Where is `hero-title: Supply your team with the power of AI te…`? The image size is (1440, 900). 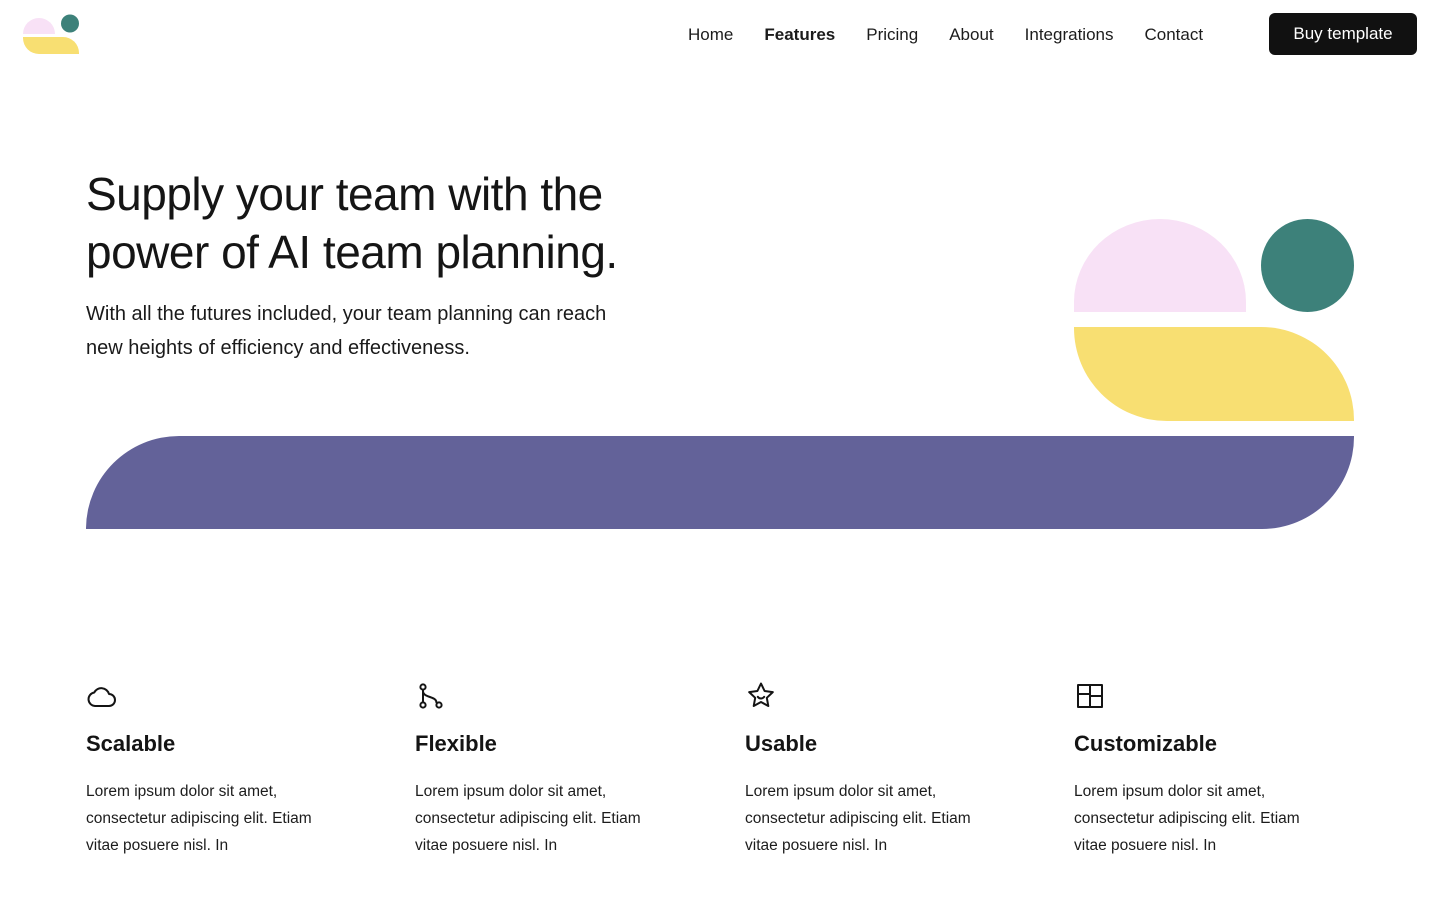
hero-title: Supply your team with the power of AI te… is located at coordinates (406, 223).